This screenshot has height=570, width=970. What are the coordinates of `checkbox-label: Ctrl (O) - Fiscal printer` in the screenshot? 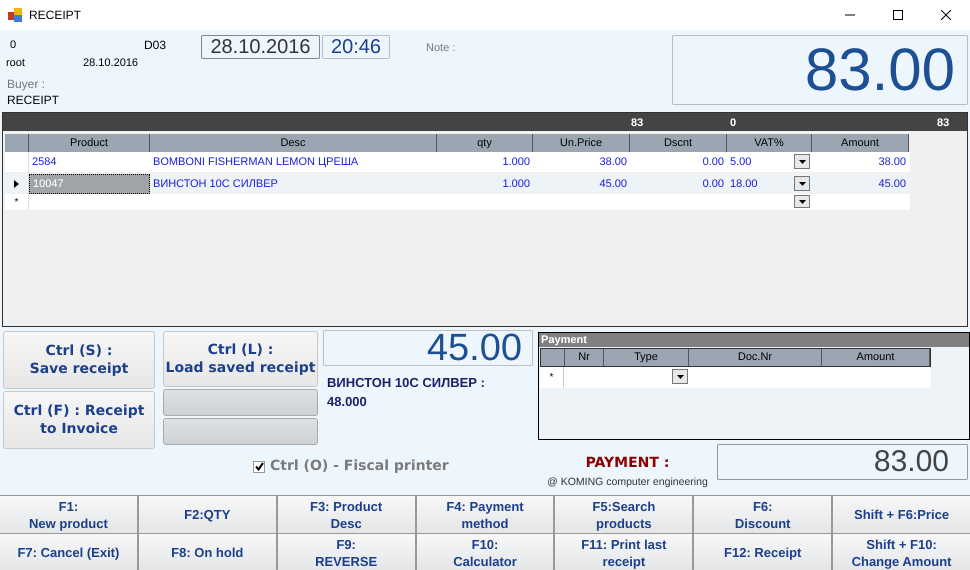 It's located at (359, 466).